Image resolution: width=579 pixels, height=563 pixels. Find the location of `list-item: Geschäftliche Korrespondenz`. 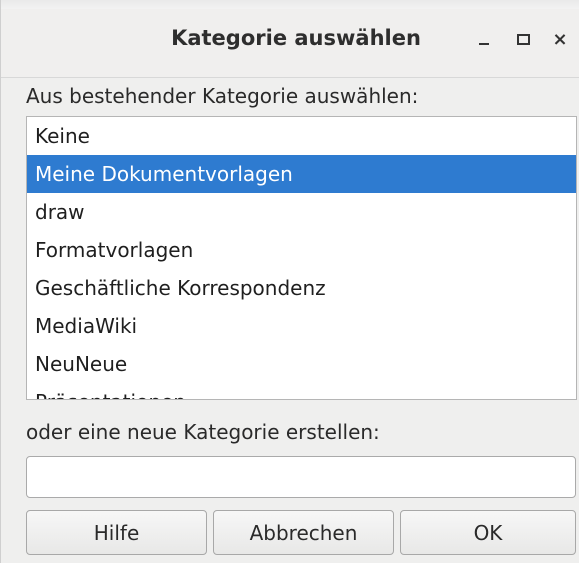

list-item: Geschäftliche Korrespondenz is located at coordinates (301, 288).